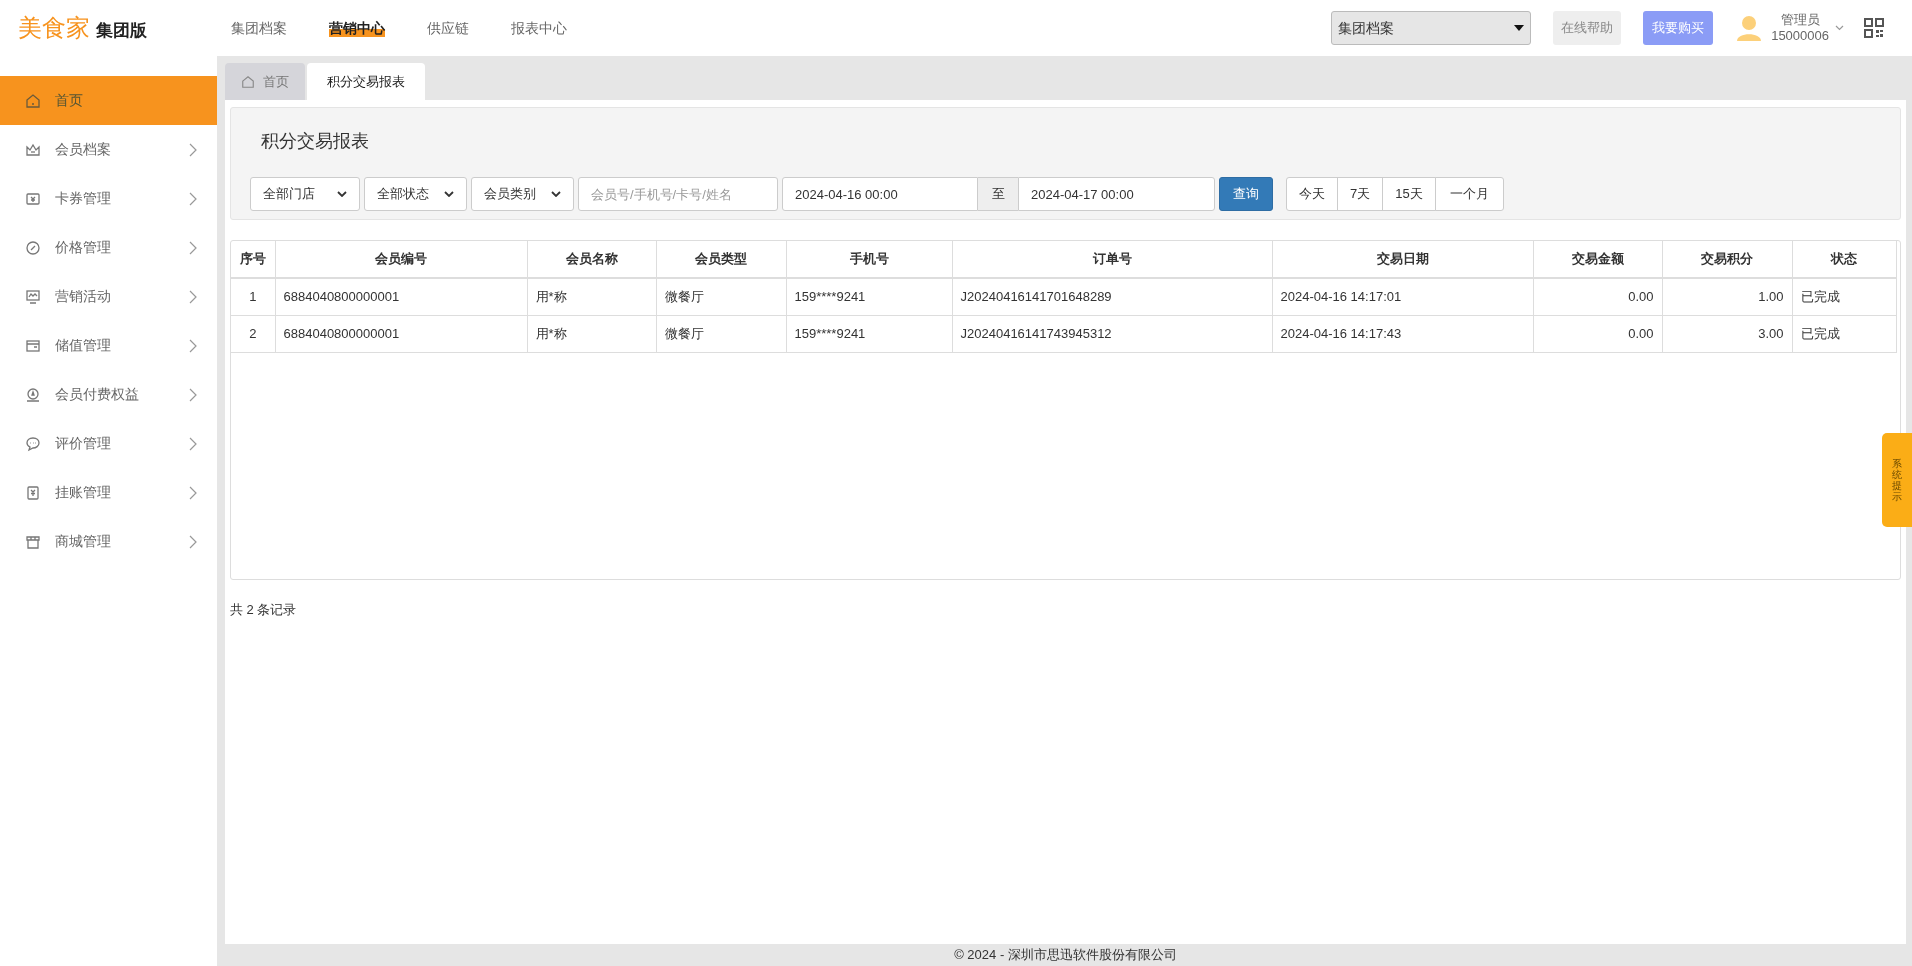  Describe the element at coordinates (33, 394) in the screenshot. I see `medal-icon` at that location.